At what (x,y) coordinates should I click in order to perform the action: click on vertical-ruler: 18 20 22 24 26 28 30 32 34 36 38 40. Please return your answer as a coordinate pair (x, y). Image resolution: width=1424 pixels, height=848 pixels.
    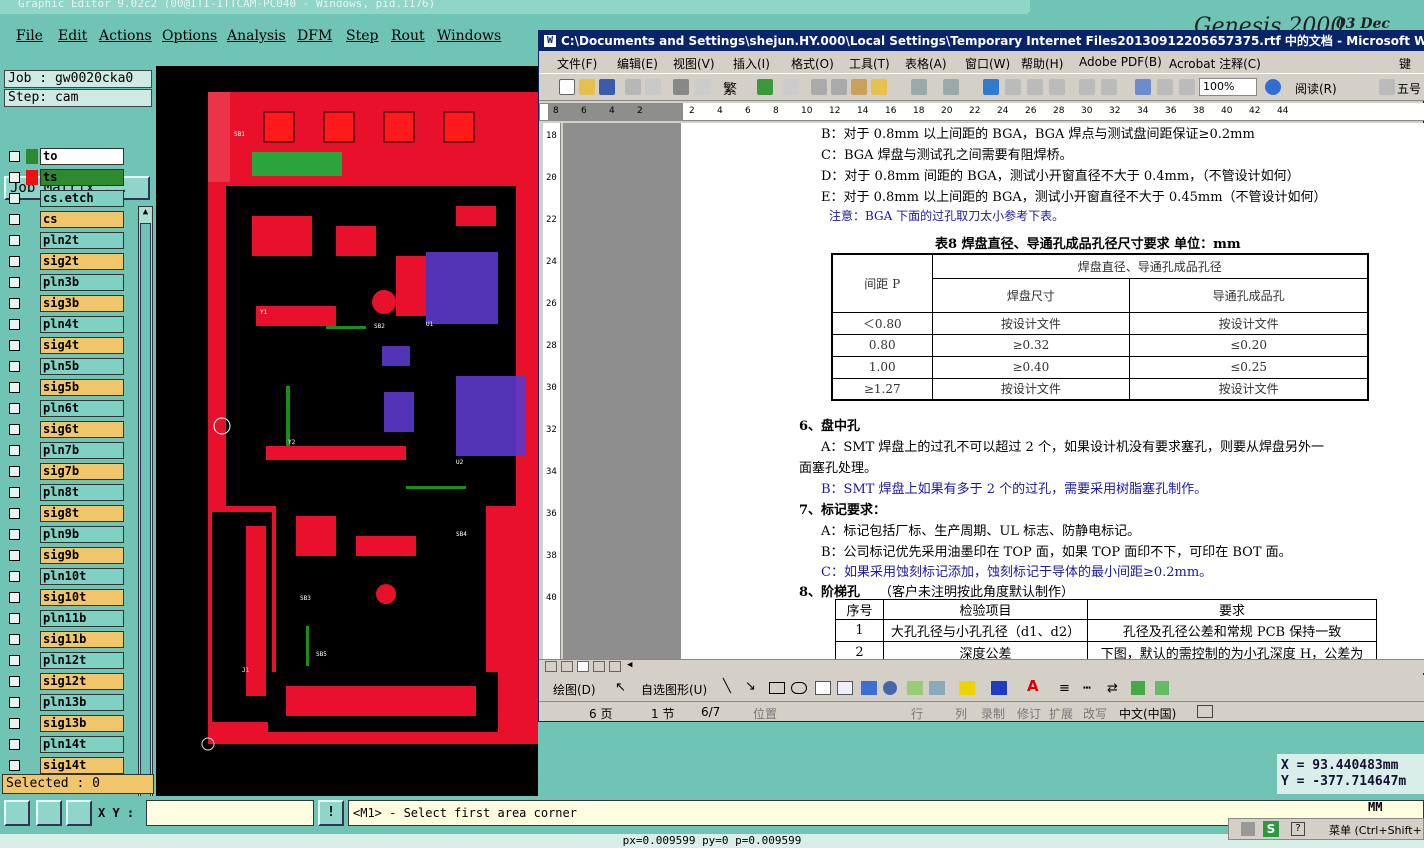
    Looking at the image, I should click on (552, 391).